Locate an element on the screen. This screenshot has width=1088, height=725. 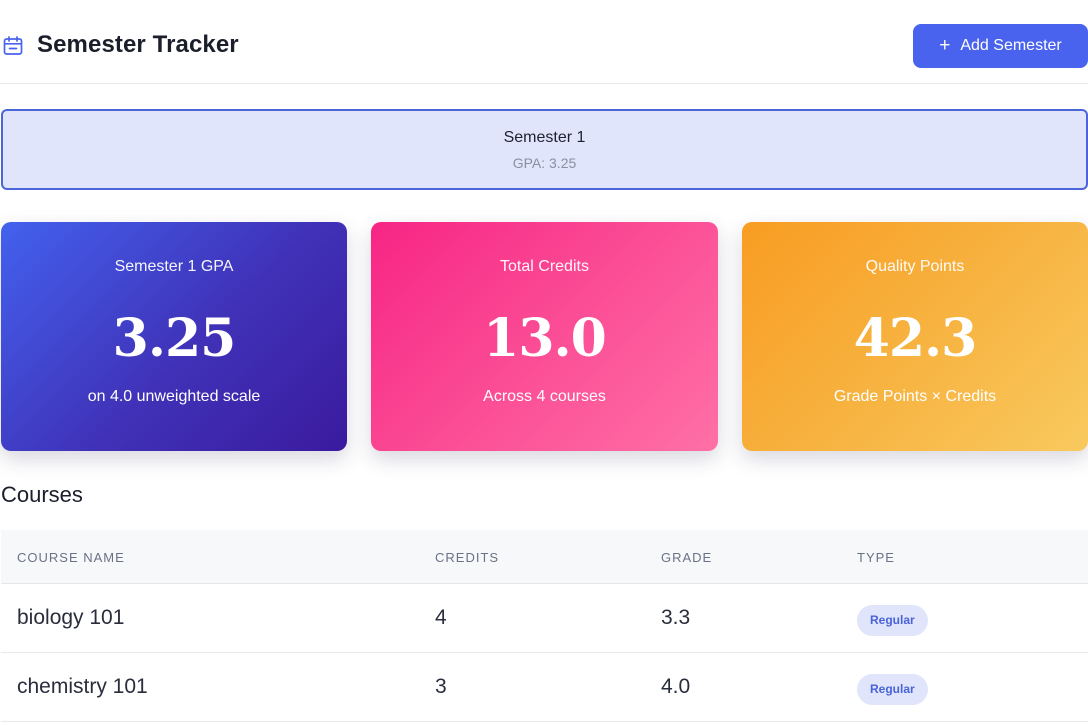
gpa-stat-subtext: on 4.0 unweighted scale is located at coordinates (174, 396).